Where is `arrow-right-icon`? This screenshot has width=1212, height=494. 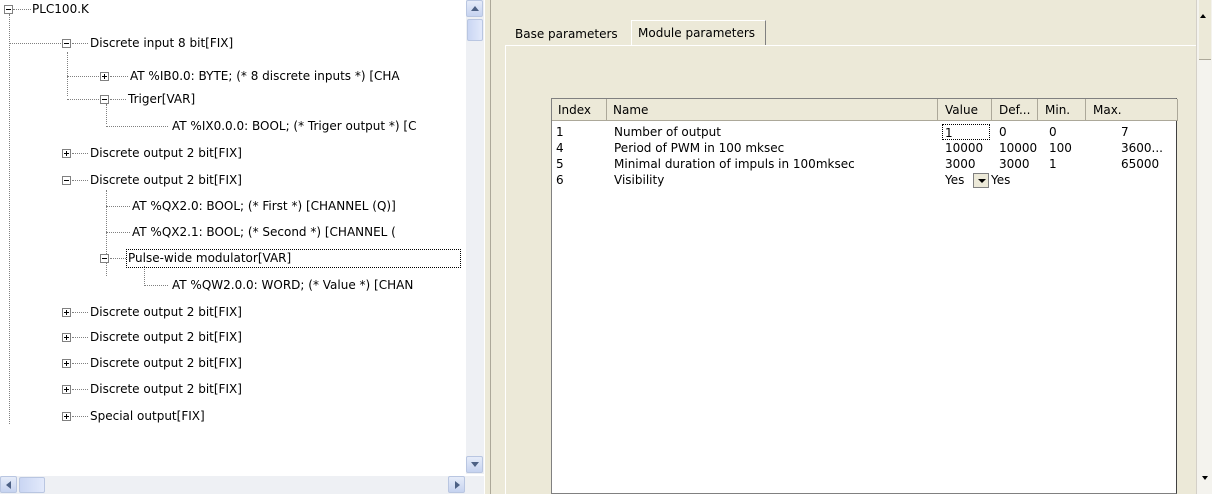
arrow-right-icon is located at coordinates (457, 485).